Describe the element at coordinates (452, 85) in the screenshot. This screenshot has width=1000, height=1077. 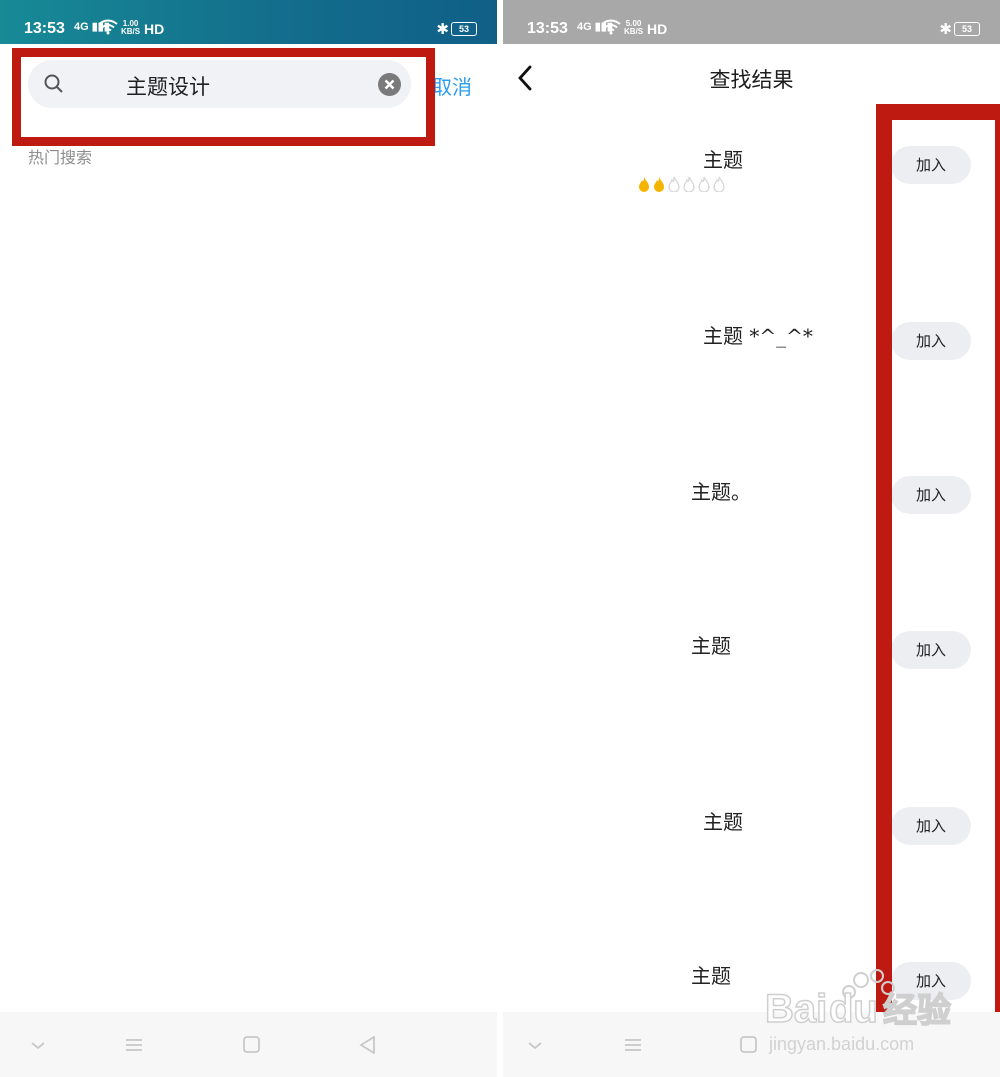
I see `cancel-button: 取消` at that location.